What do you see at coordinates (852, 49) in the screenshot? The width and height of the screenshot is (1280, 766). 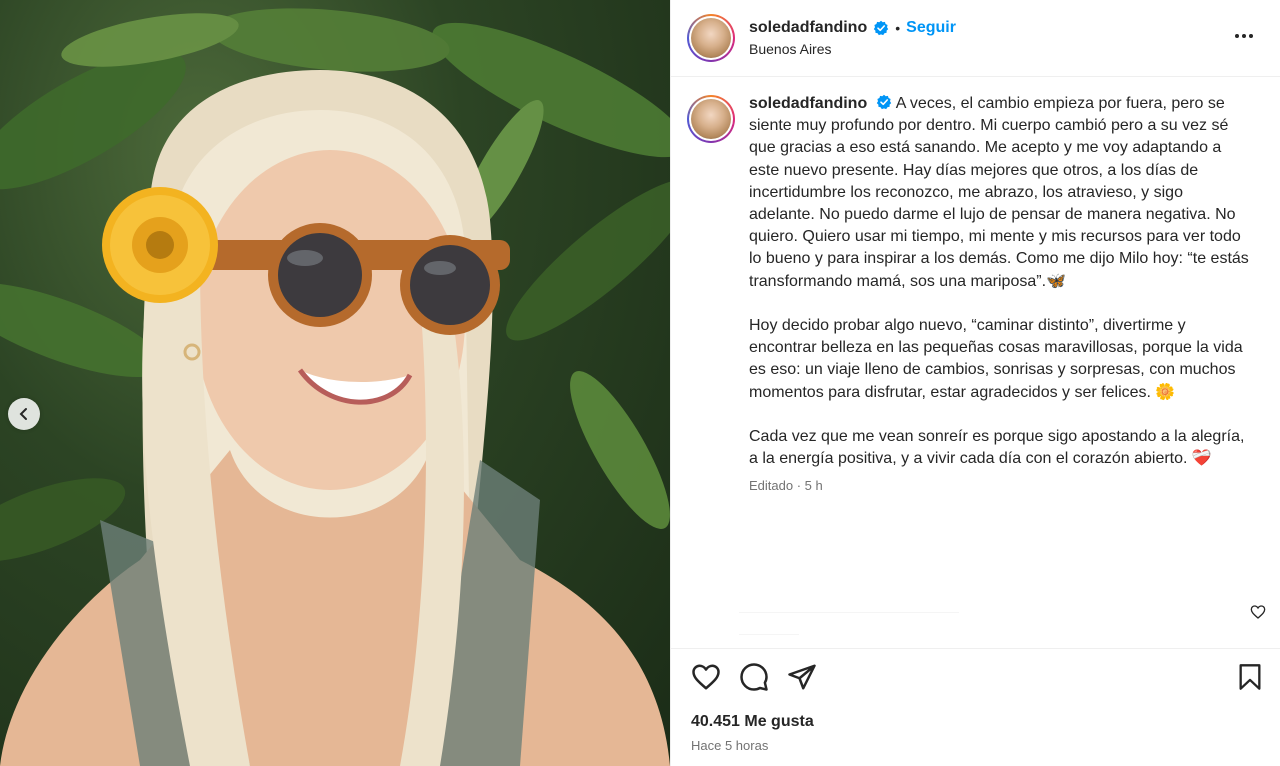 I see `location-link: Buenos Aires` at bounding box center [852, 49].